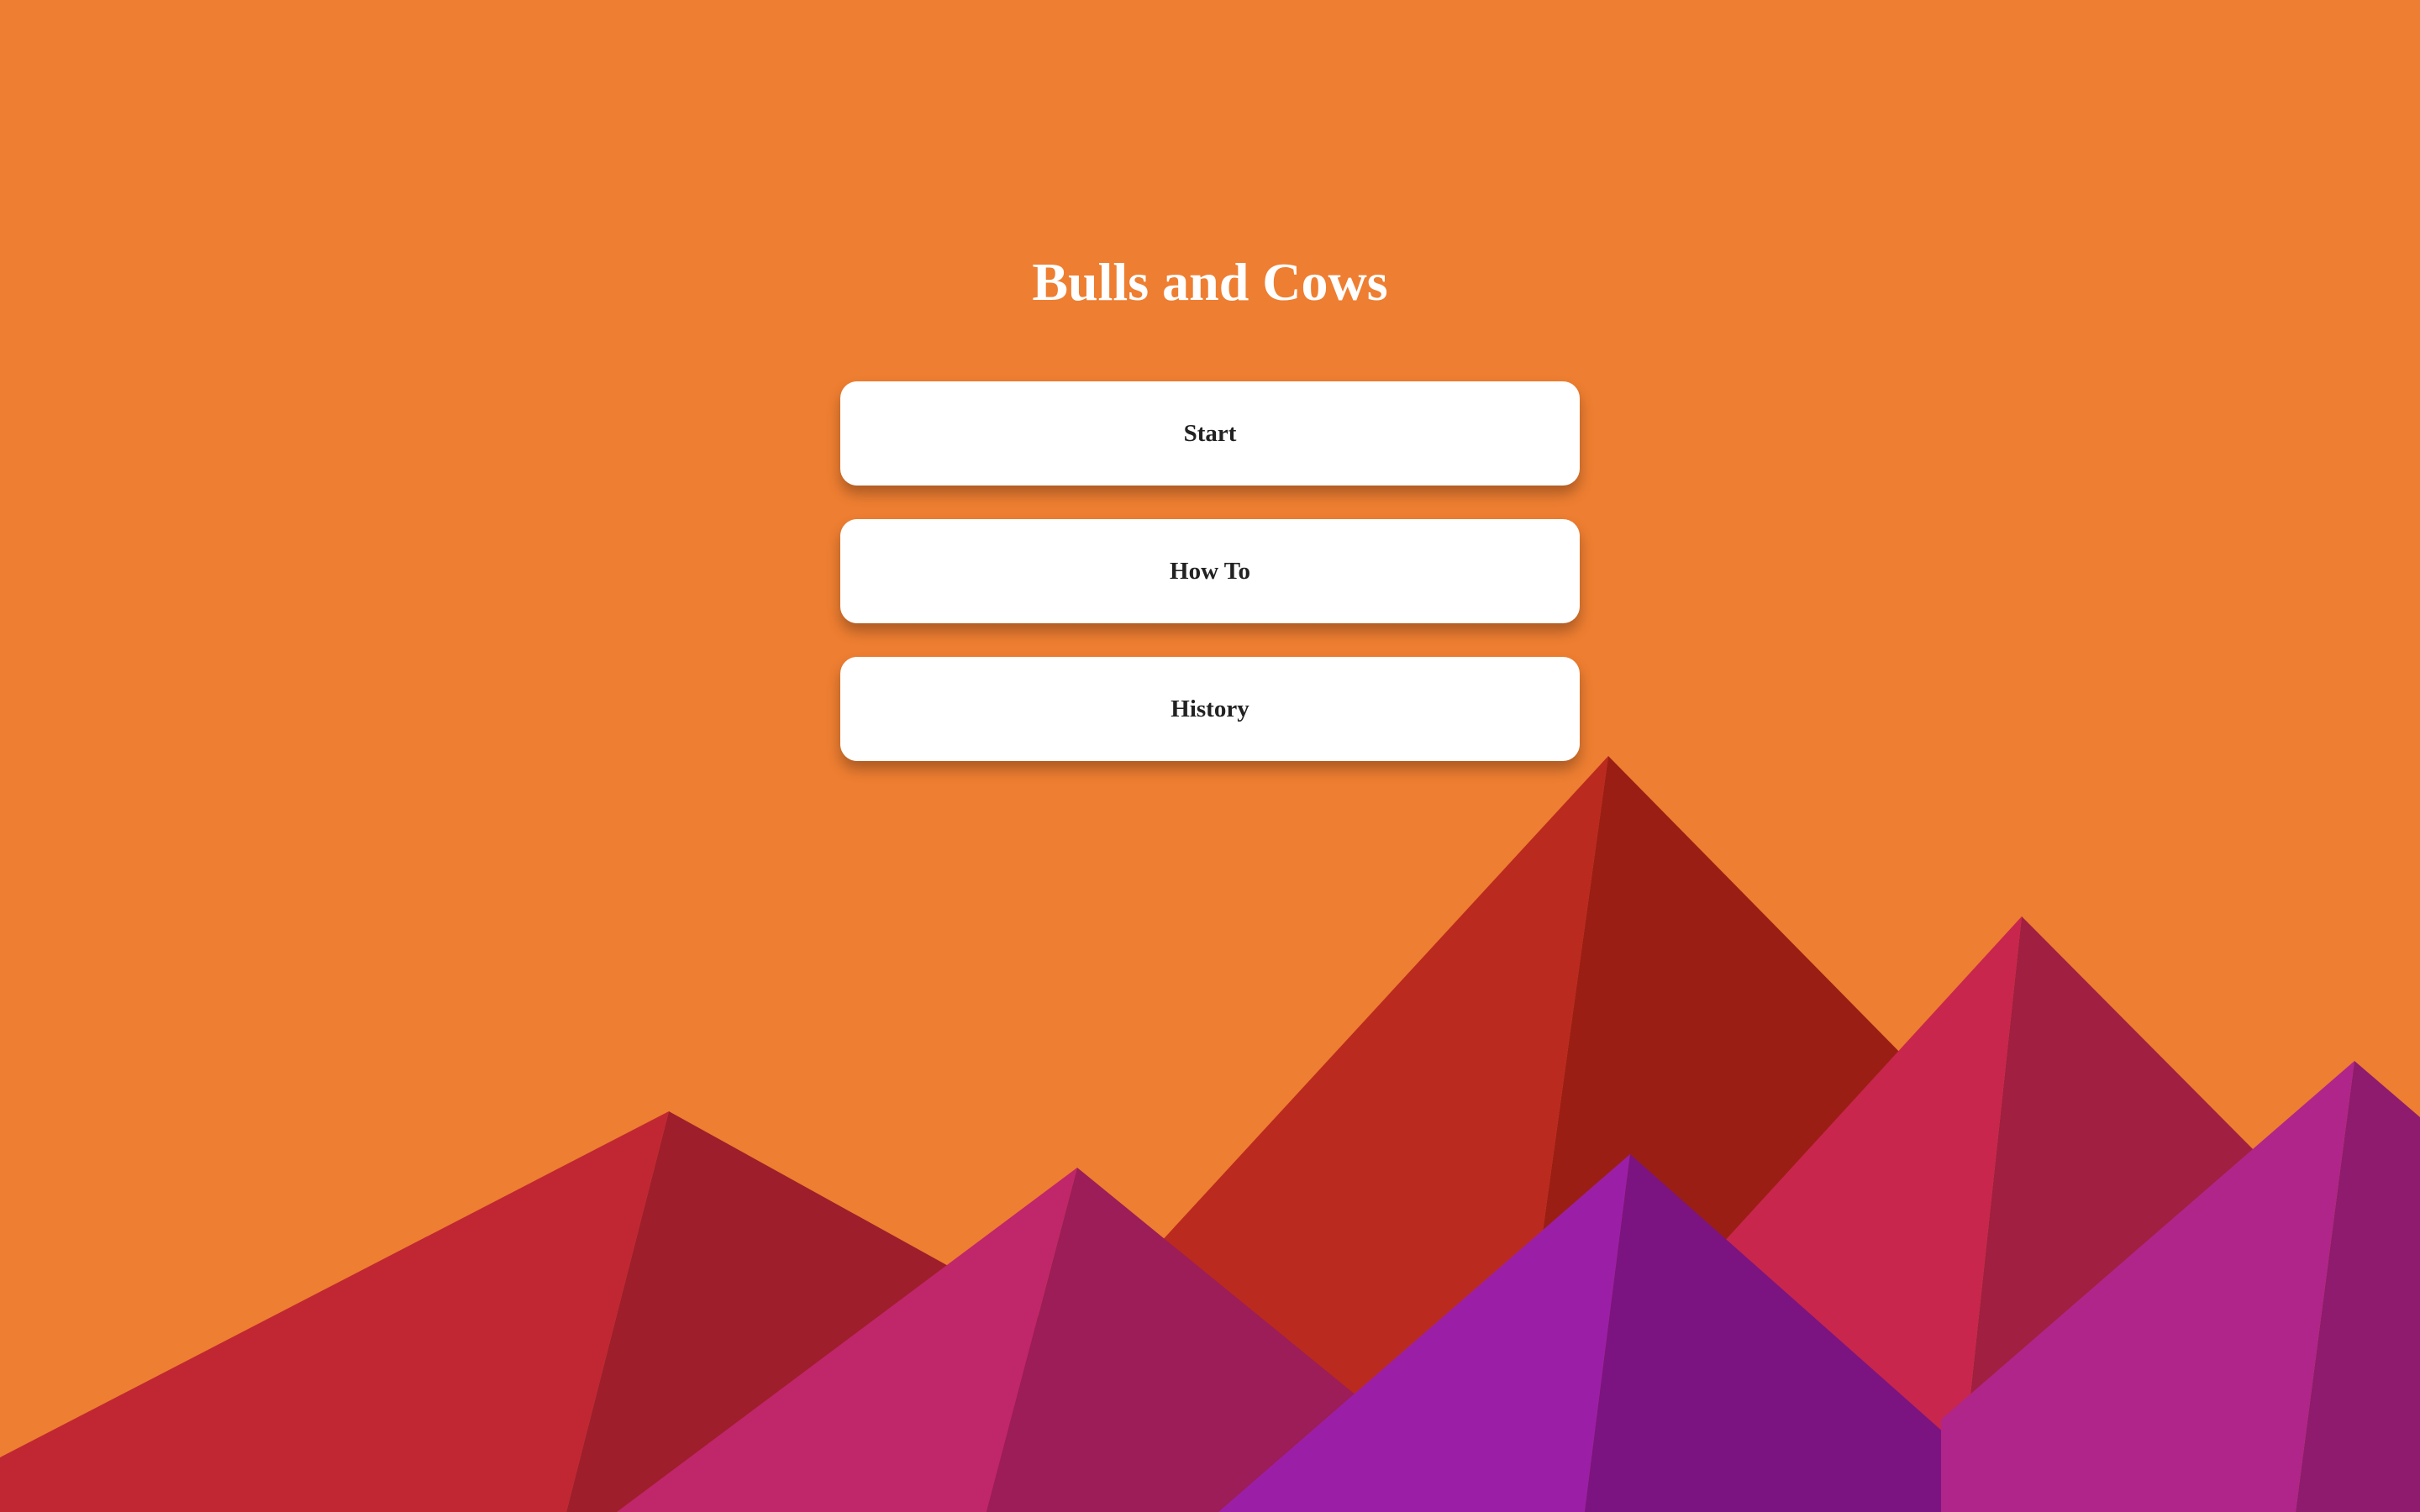 This screenshot has width=2420, height=1512. I want to click on start-button: Start, so click(1210, 433).